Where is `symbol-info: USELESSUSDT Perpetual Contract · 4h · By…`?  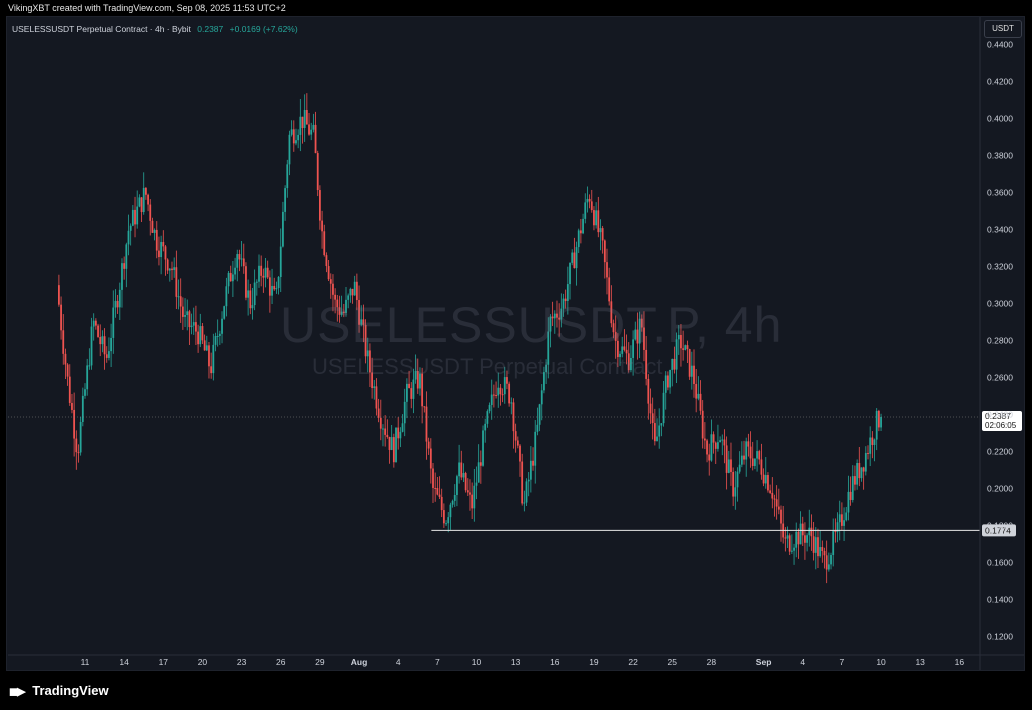
symbol-info: USELESSUSDT Perpetual Contract · 4h · By… is located at coordinates (155, 29).